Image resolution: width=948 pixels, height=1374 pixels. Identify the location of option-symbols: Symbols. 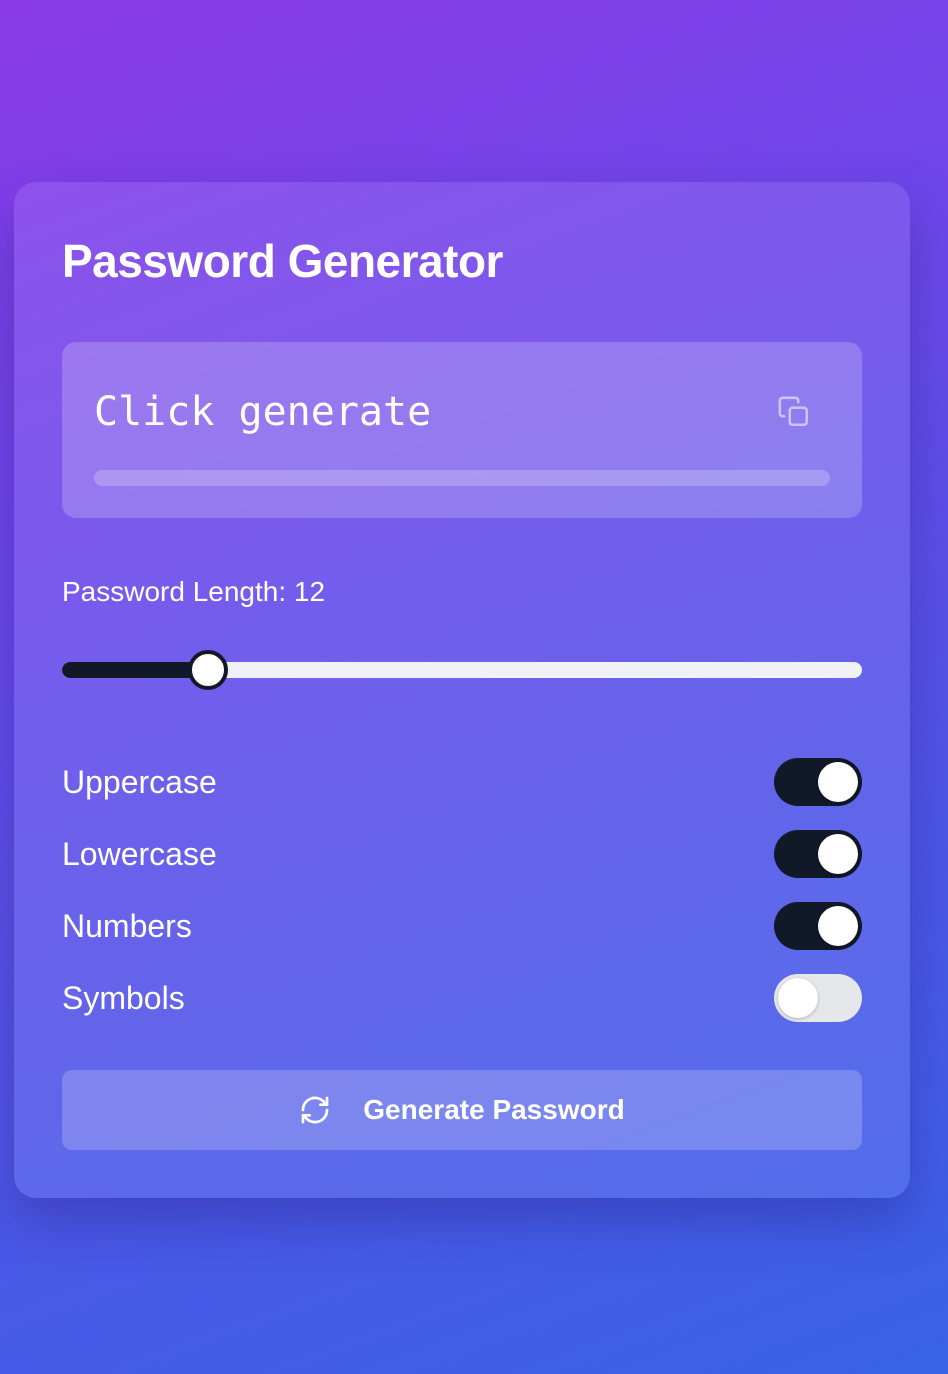
(462, 998).